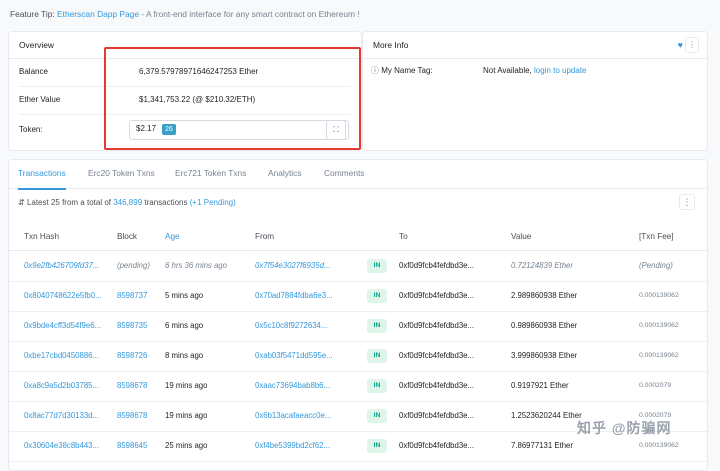  What do you see at coordinates (265, 236) in the screenshot?
I see `col-from: From` at bounding box center [265, 236].